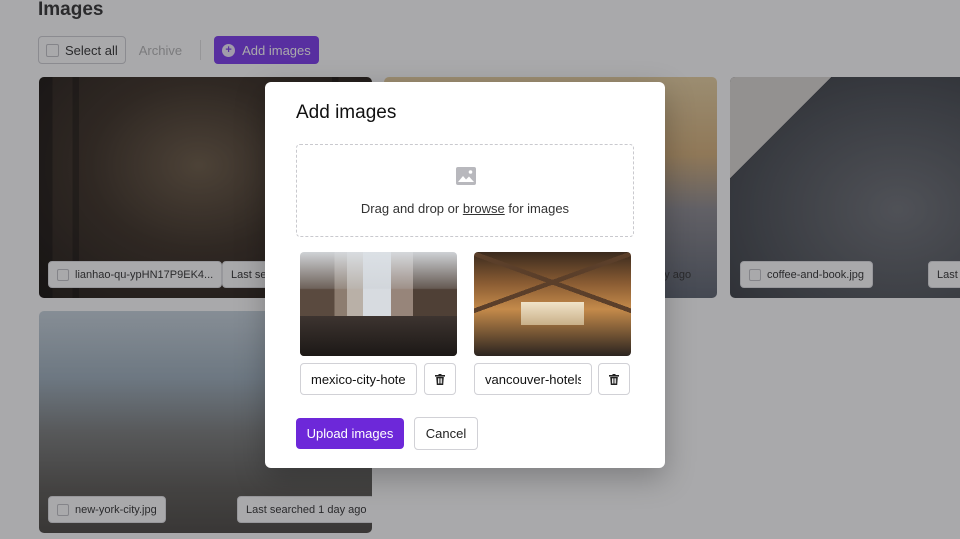  Describe the element at coordinates (446, 433) in the screenshot. I see `cancel-button: Cancel` at that location.